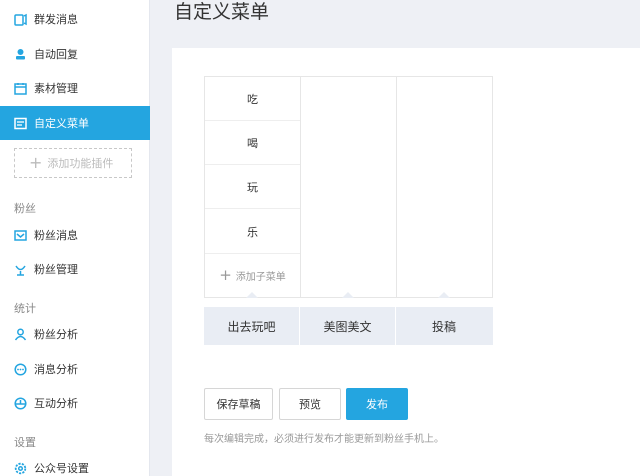 The image size is (640, 476). Describe the element at coordinates (252, 326) in the screenshot. I see `top-menu-item: 出去玩吧` at that location.